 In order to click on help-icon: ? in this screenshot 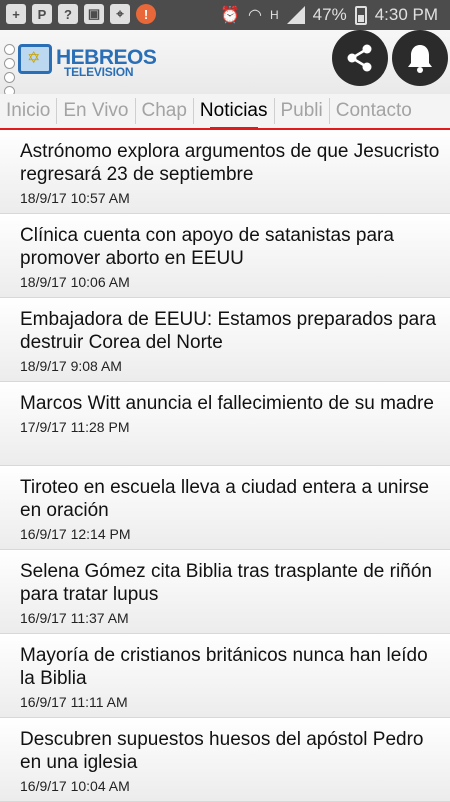, I will do `click(68, 14)`.